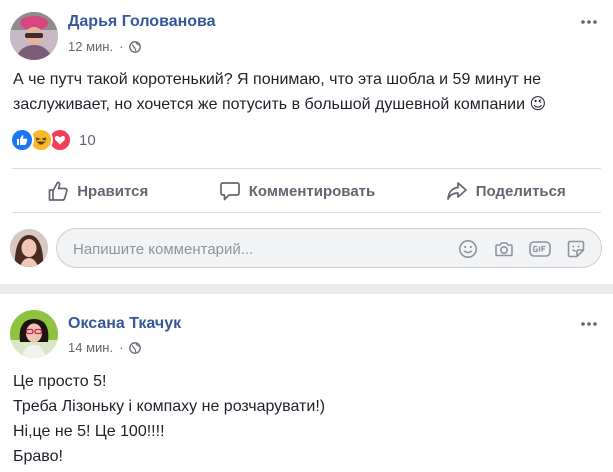 The image size is (613, 472). I want to click on post-time: 14 мин., so click(90, 347).